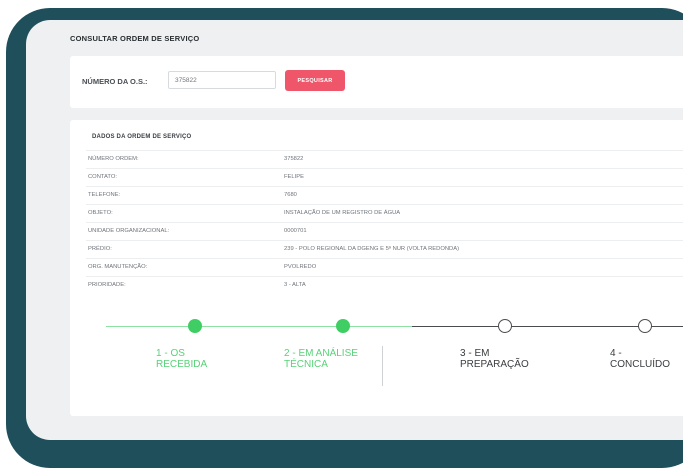 The image size is (683, 468). I want to click on search-button: PESQUISAR, so click(315, 80).